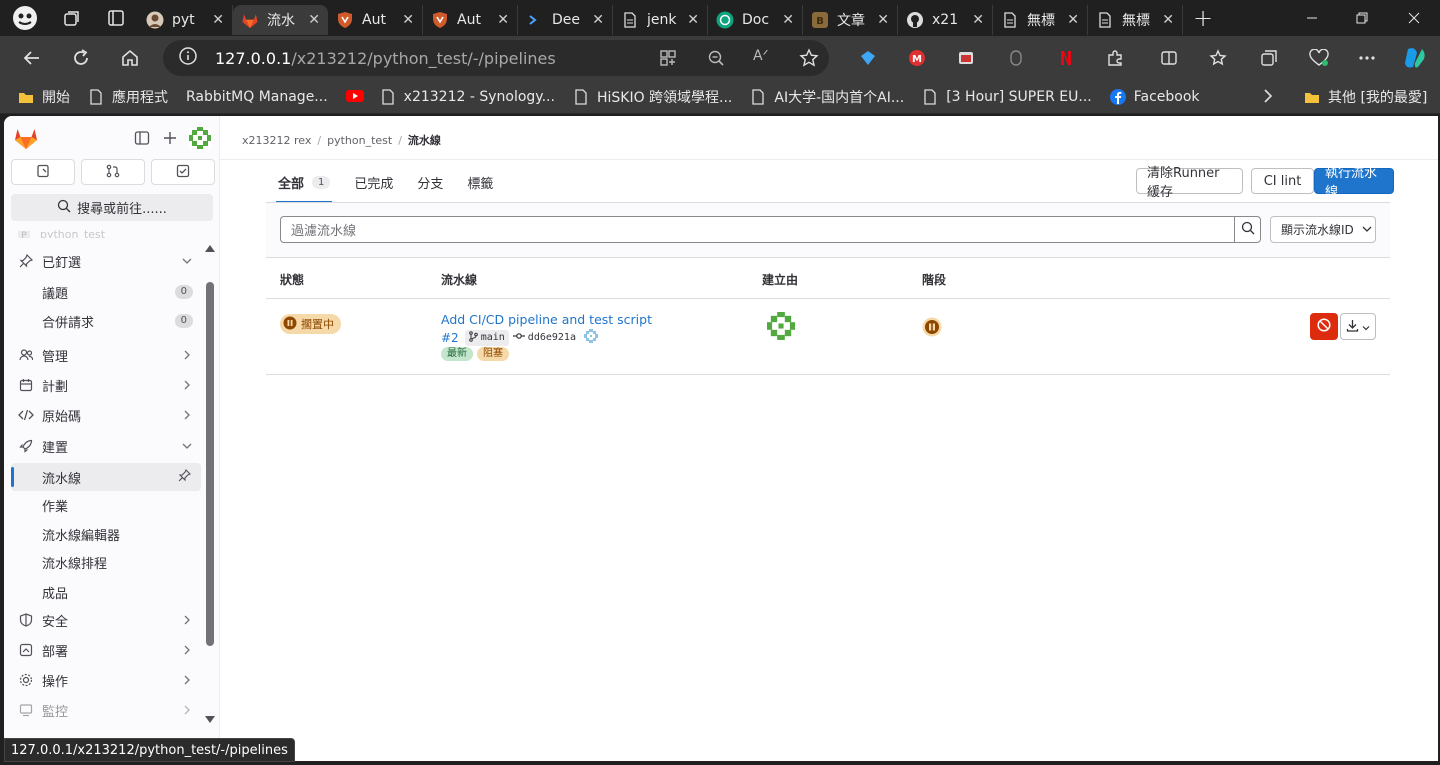 This screenshot has width=1440, height=765. I want to click on pin-icon, so click(184, 477).